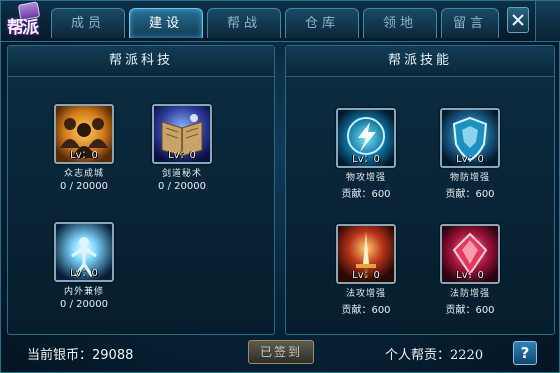  What do you see at coordinates (547, 21) in the screenshot?
I see `corner-ornament` at bounding box center [547, 21].